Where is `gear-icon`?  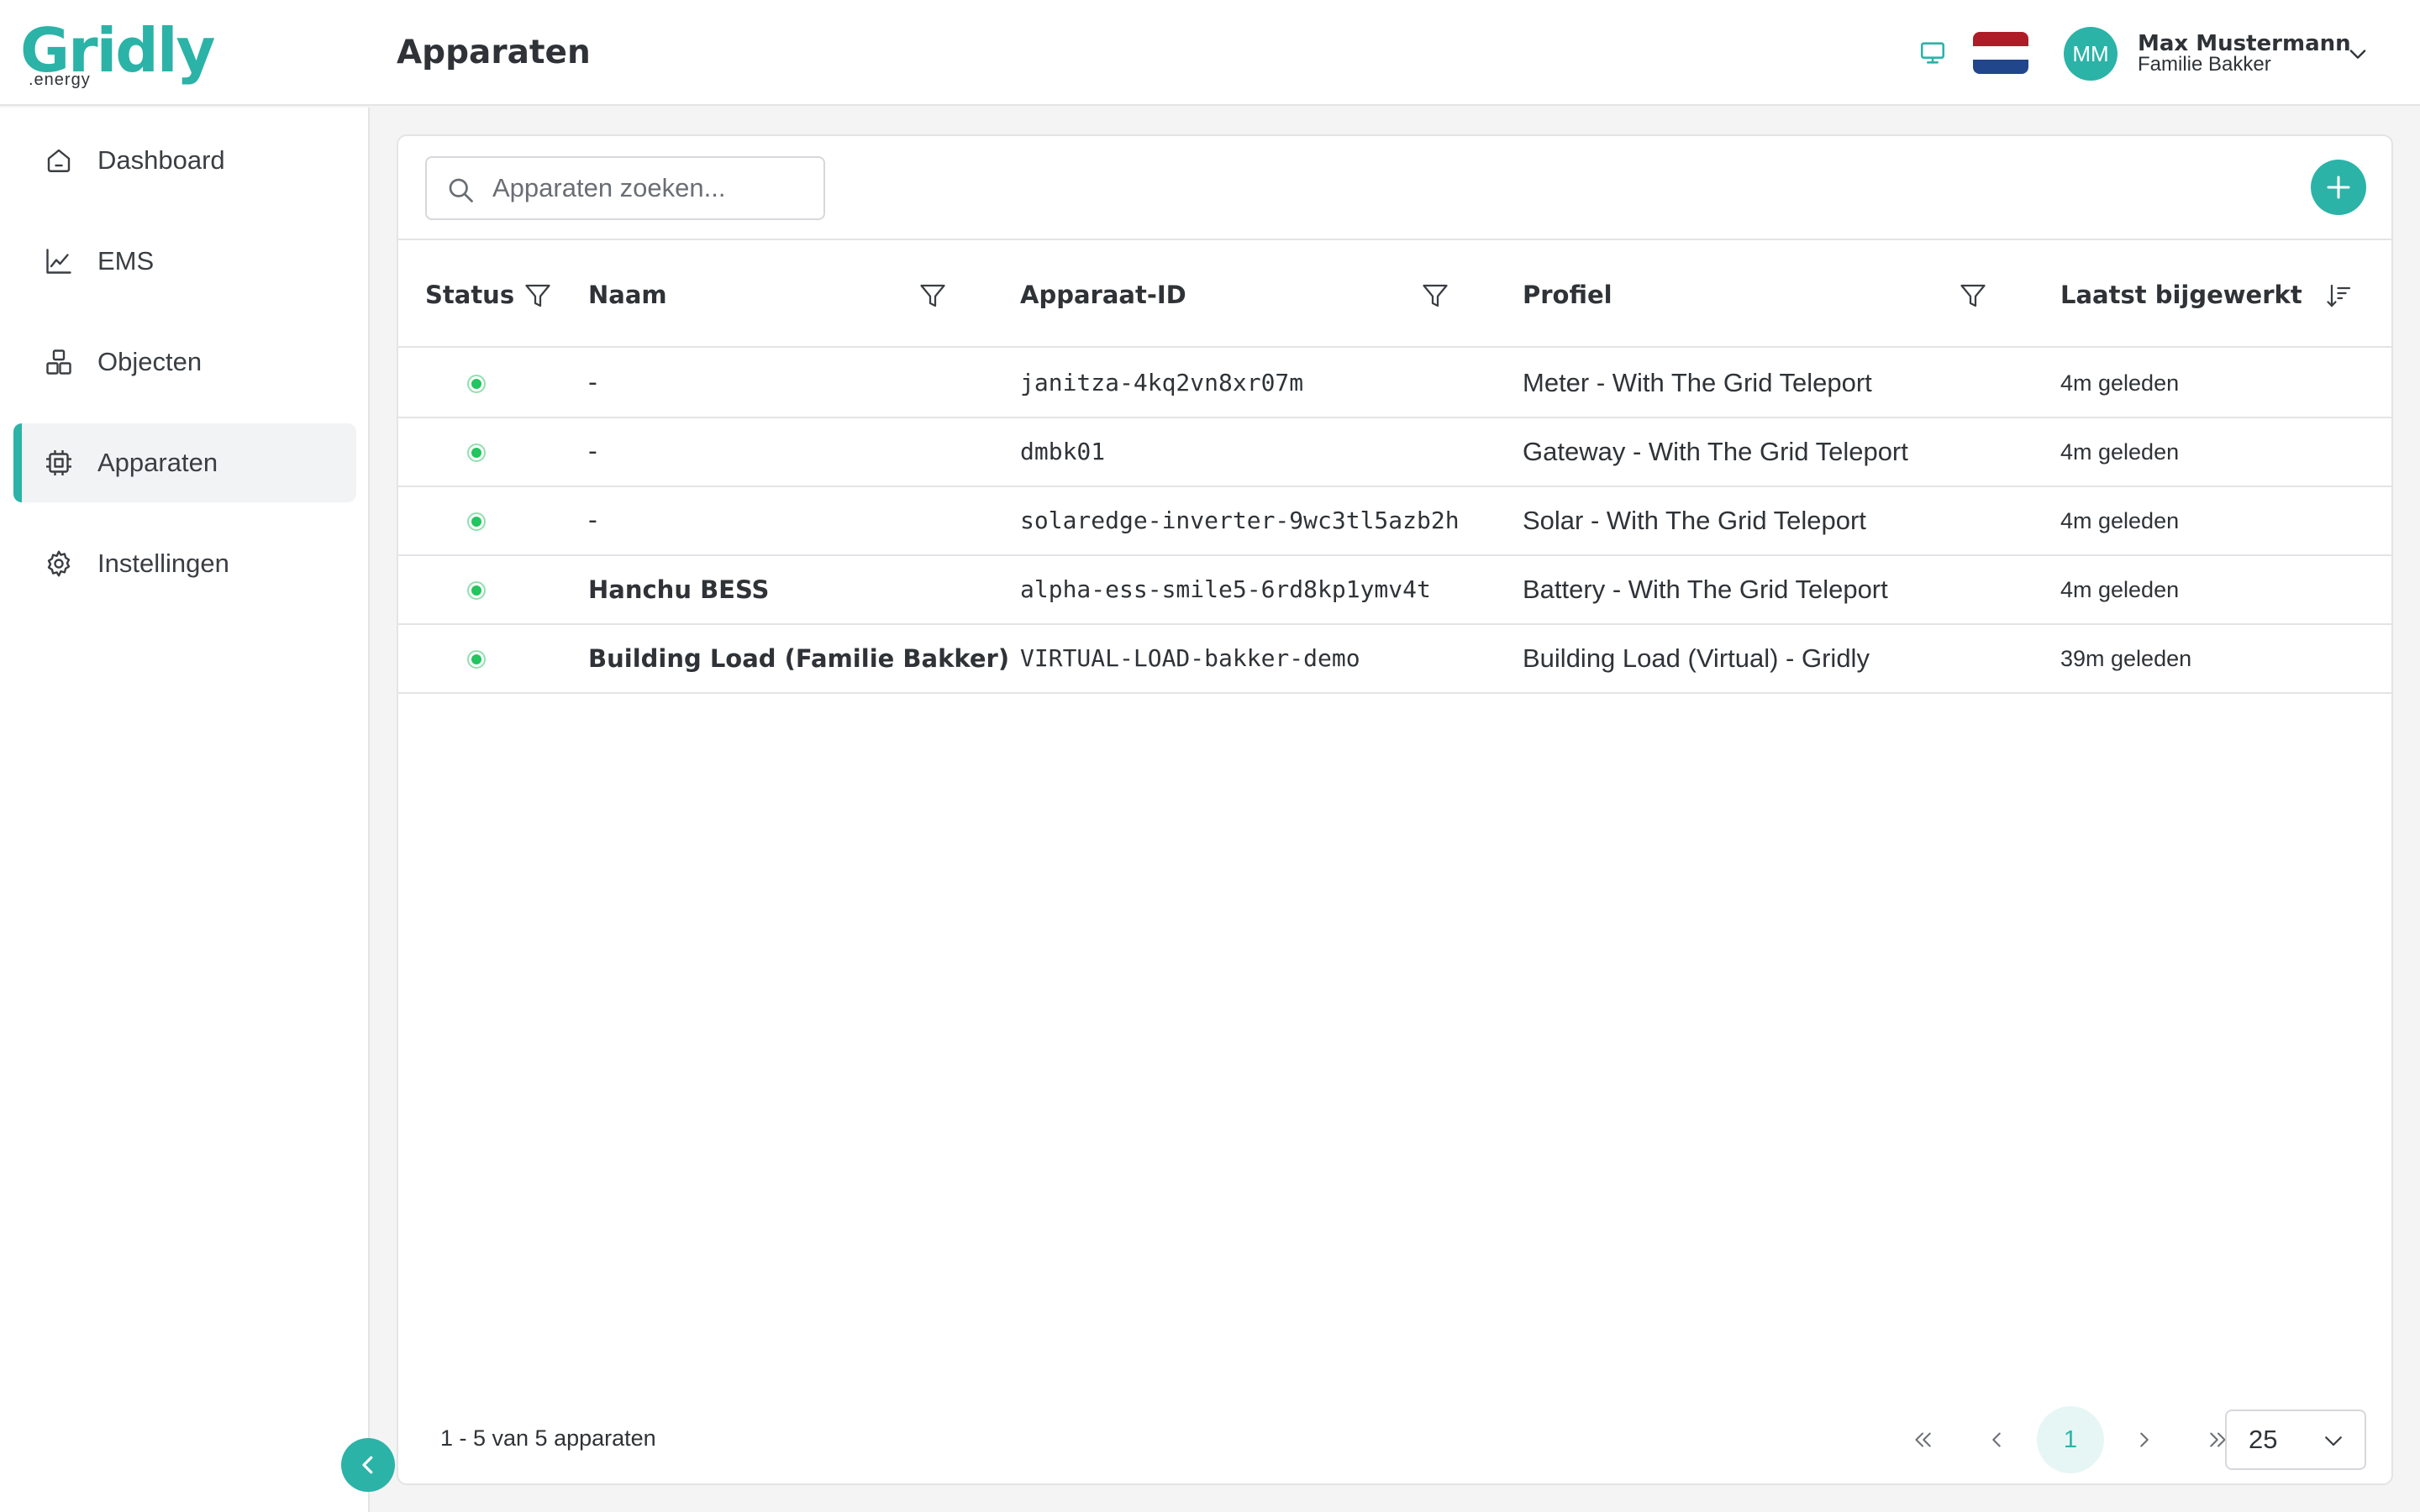 gear-icon is located at coordinates (59, 563).